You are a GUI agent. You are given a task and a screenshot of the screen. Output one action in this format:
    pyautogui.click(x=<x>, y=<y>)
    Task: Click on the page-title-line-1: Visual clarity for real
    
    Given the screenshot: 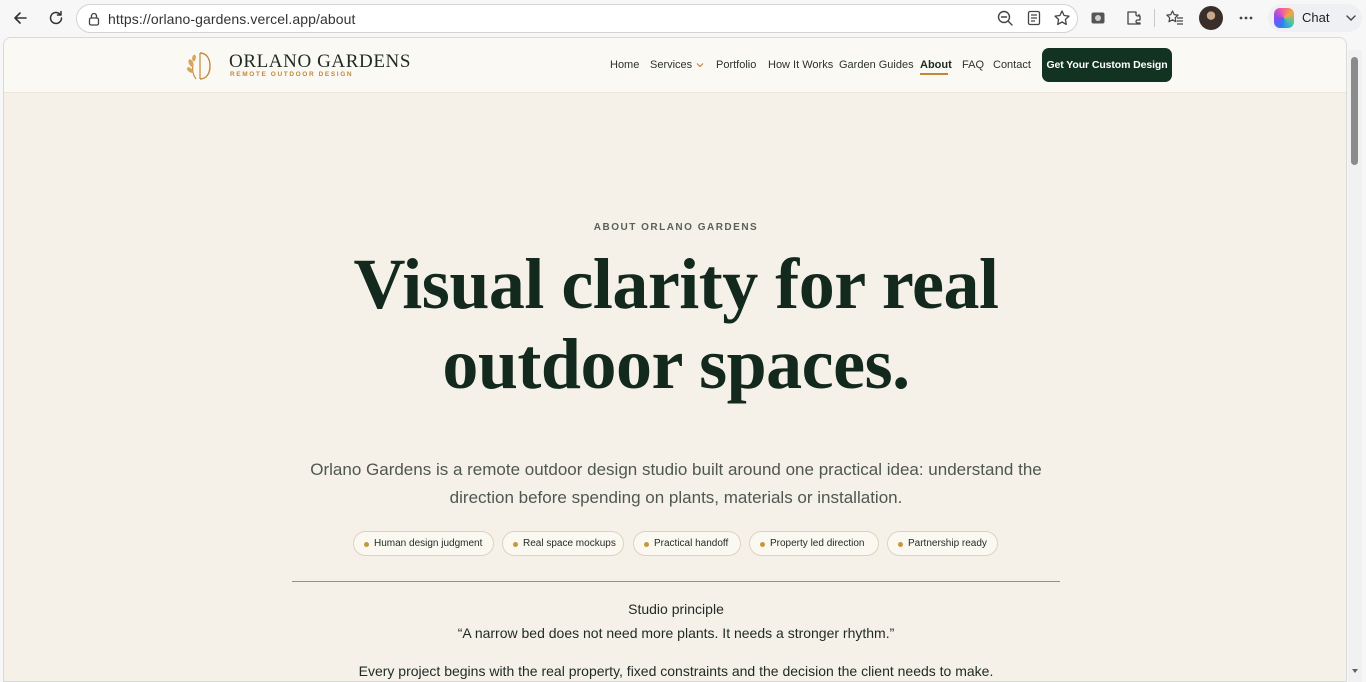 What is the action you would take?
    pyautogui.click(x=676, y=284)
    